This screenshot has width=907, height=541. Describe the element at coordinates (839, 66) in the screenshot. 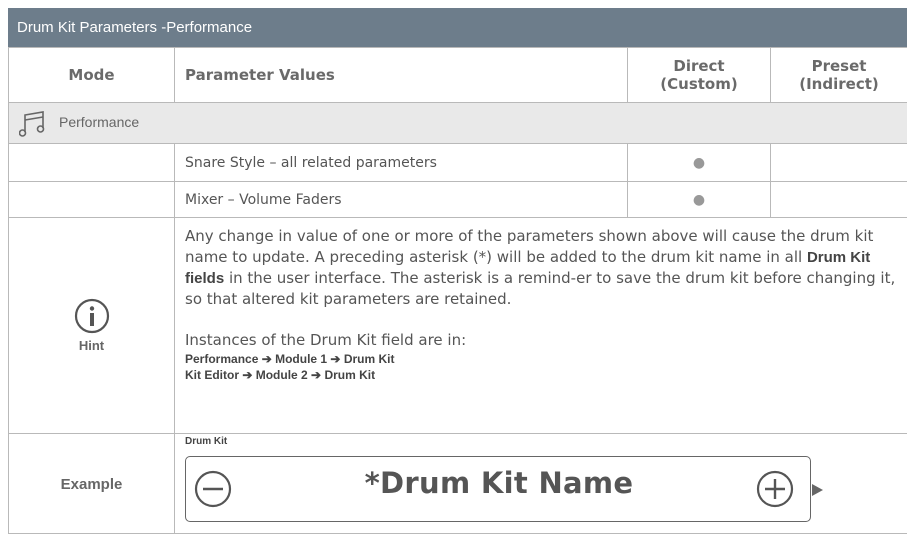

I see `header-preset-line1: Preset` at that location.